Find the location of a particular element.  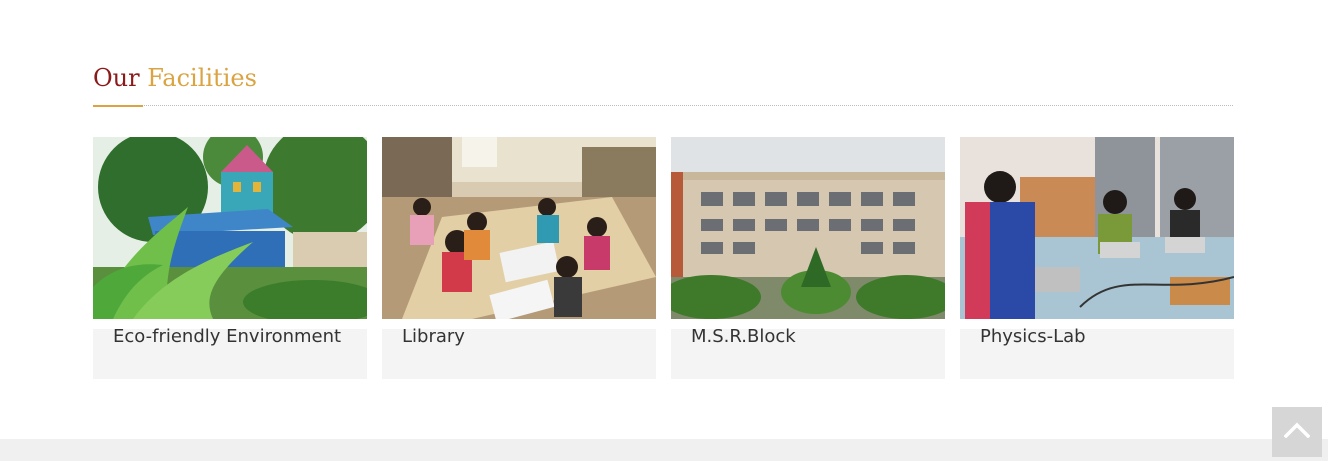

facility-label: Library is located at coordinates (519, 337).